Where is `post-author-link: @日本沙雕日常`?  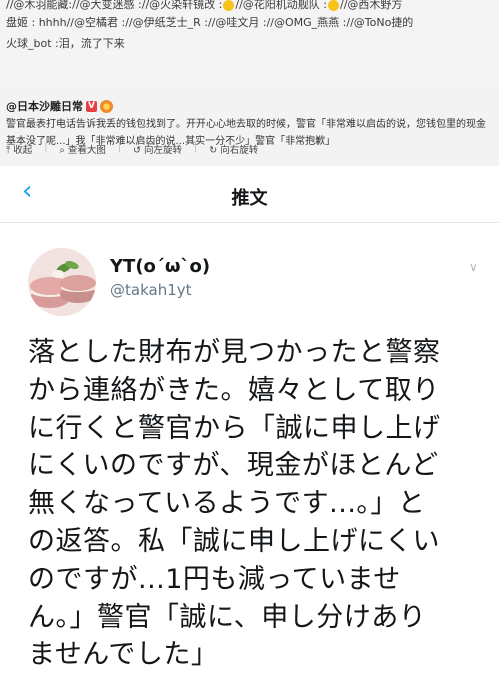 post-author-link: @日本沙雕日常 is located at coordinates (44, 106).